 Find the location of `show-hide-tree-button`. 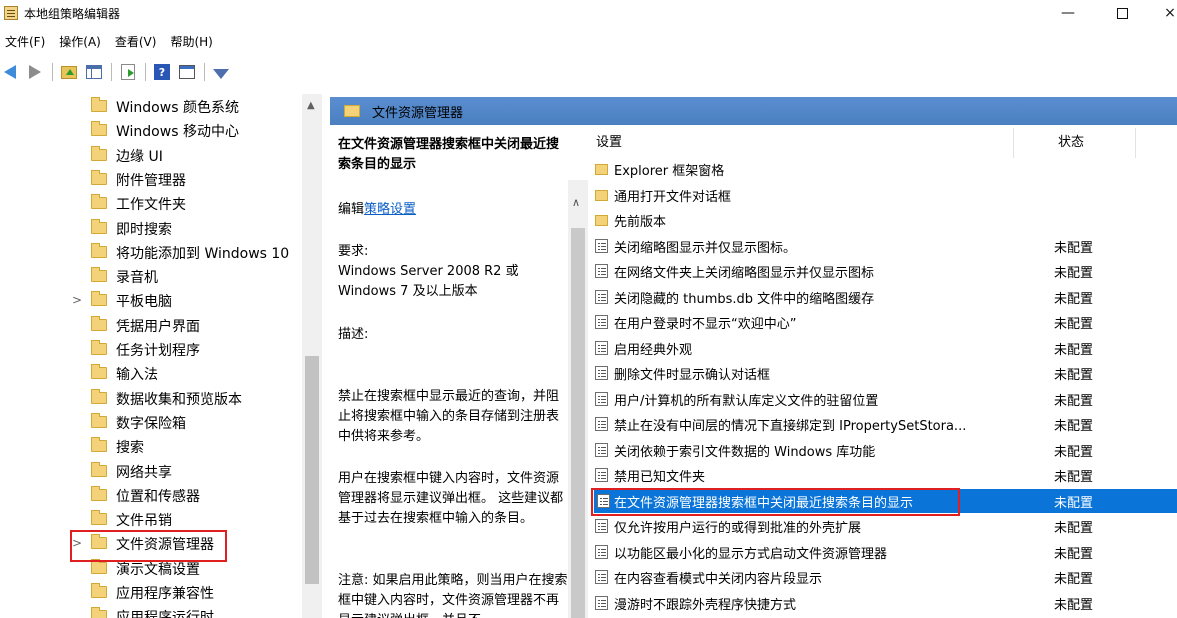

show-hide-tree-button is located at coordinates (94, 72).